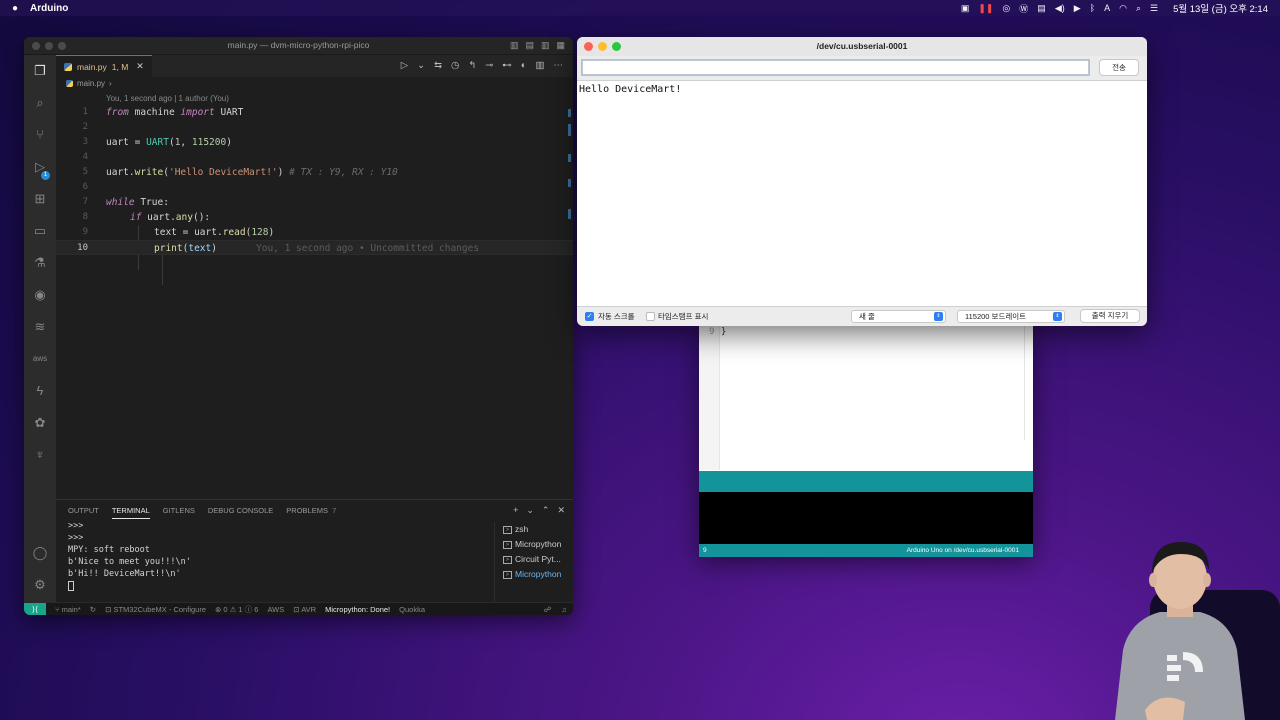 Image resolution: width=1280 pixels, height=720 pixels. What do you see at coordinates (314, 202) in the screenshot?
I see `code-line: 7 while True:` at bounding box center [314, 202].